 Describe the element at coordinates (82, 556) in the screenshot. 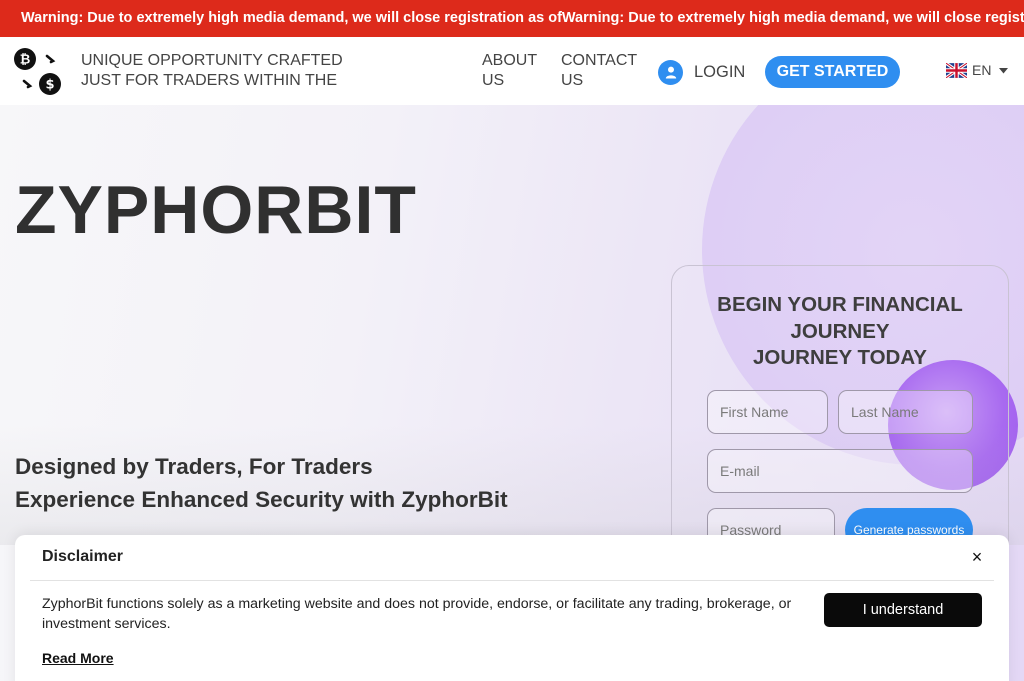

I see `disclaimer-title: Disclaimer` at that location.